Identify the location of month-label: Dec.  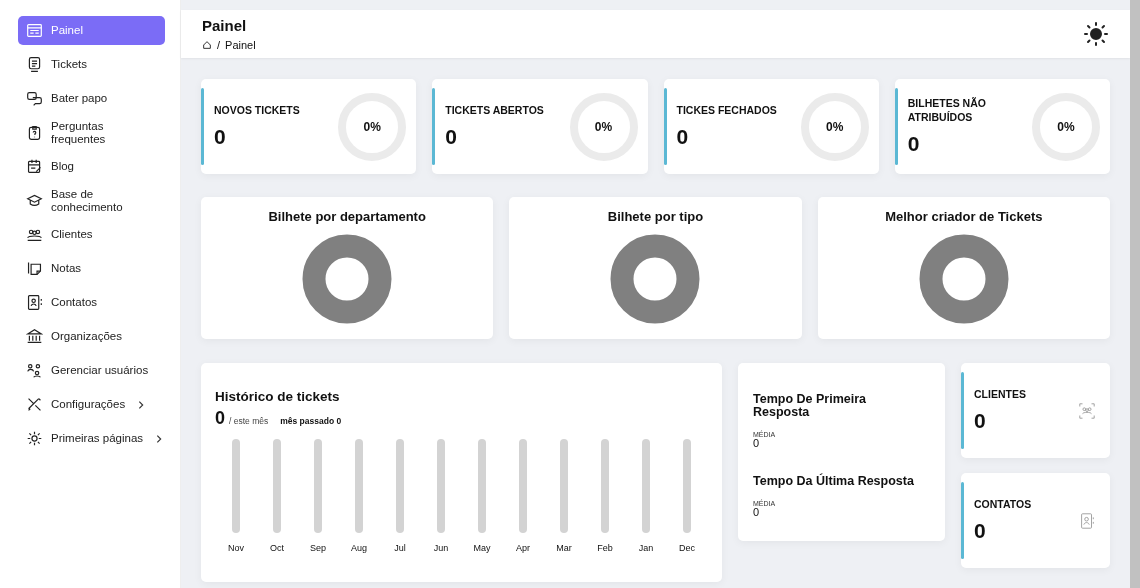
(687, 548).